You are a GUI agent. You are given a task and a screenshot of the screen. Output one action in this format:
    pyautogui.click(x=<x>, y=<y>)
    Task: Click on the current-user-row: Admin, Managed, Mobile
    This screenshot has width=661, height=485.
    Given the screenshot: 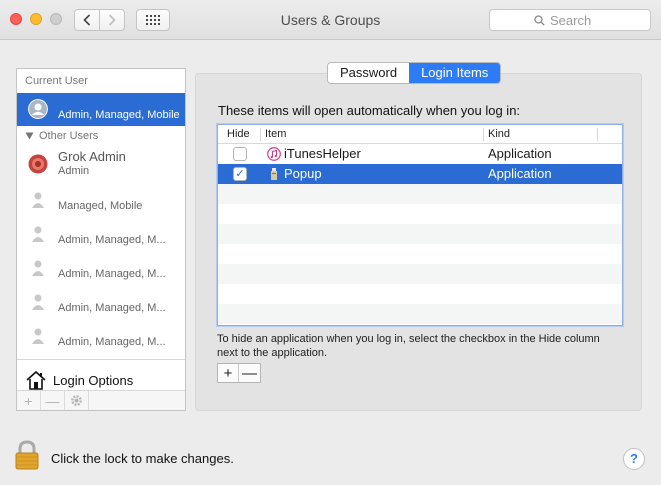 What is the action you would take?
    pyautogui.click(x=101, y=109)
    